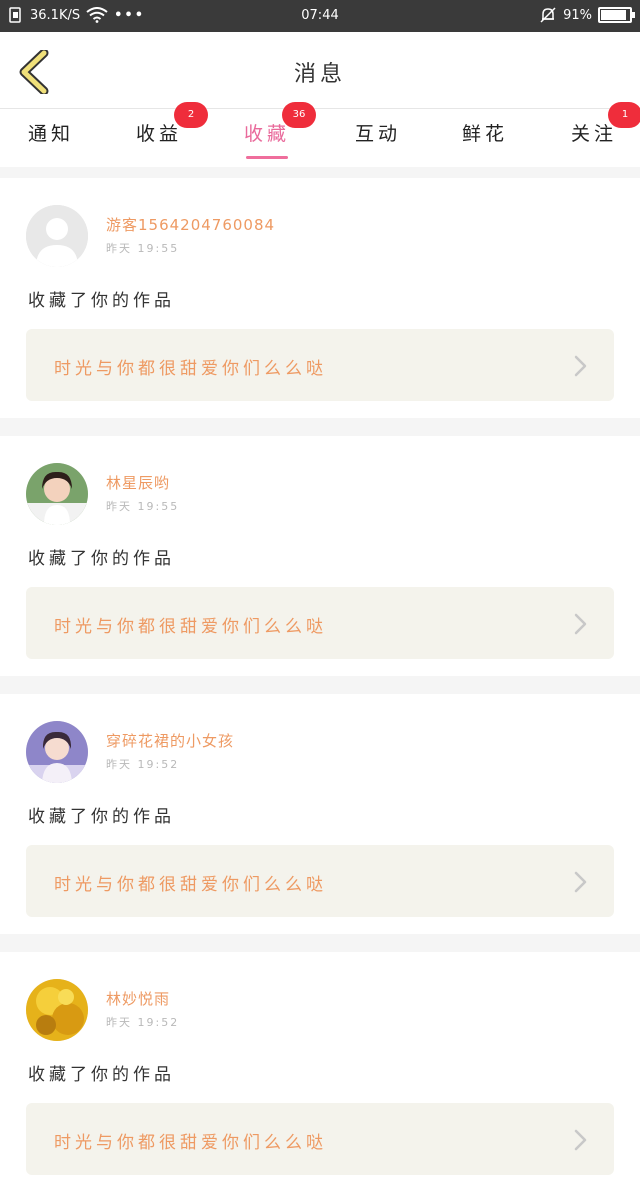 The height and width of the screenshot is (1192, 640). I want to click on username: 林妙悦雨, so click(138, 998).